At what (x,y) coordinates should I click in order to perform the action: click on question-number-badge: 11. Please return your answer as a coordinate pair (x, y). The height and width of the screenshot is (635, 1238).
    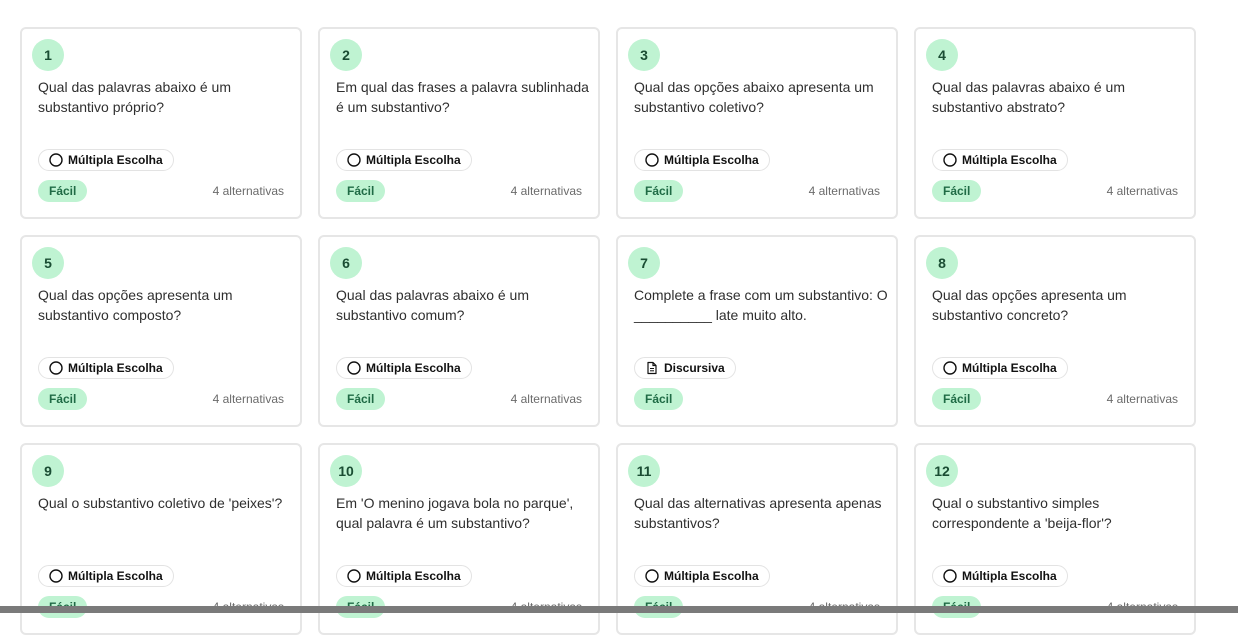
    Looking at the image, I should click on (644, 471).